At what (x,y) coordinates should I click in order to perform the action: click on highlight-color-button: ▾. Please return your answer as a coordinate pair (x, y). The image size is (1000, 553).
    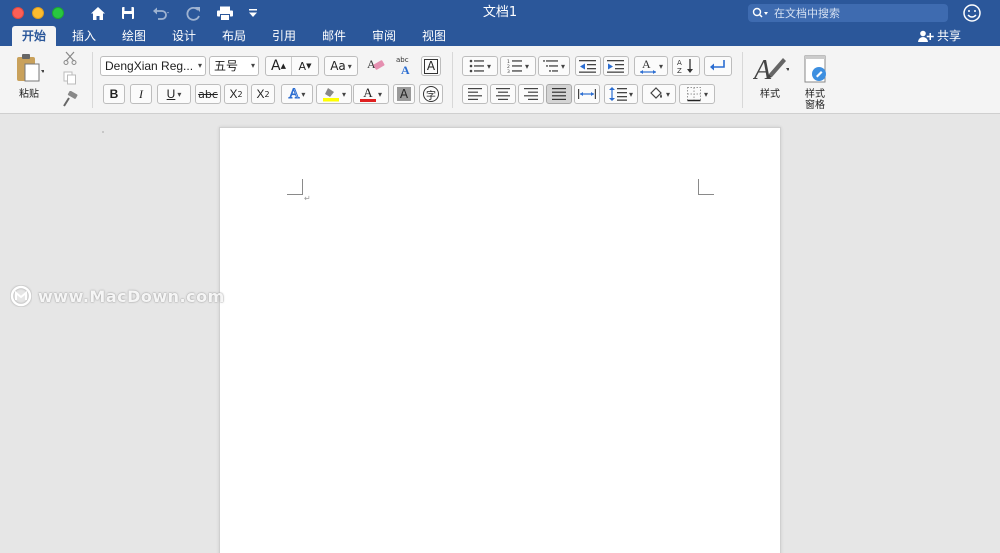
    Looking at the image, I should click on (334, 94).